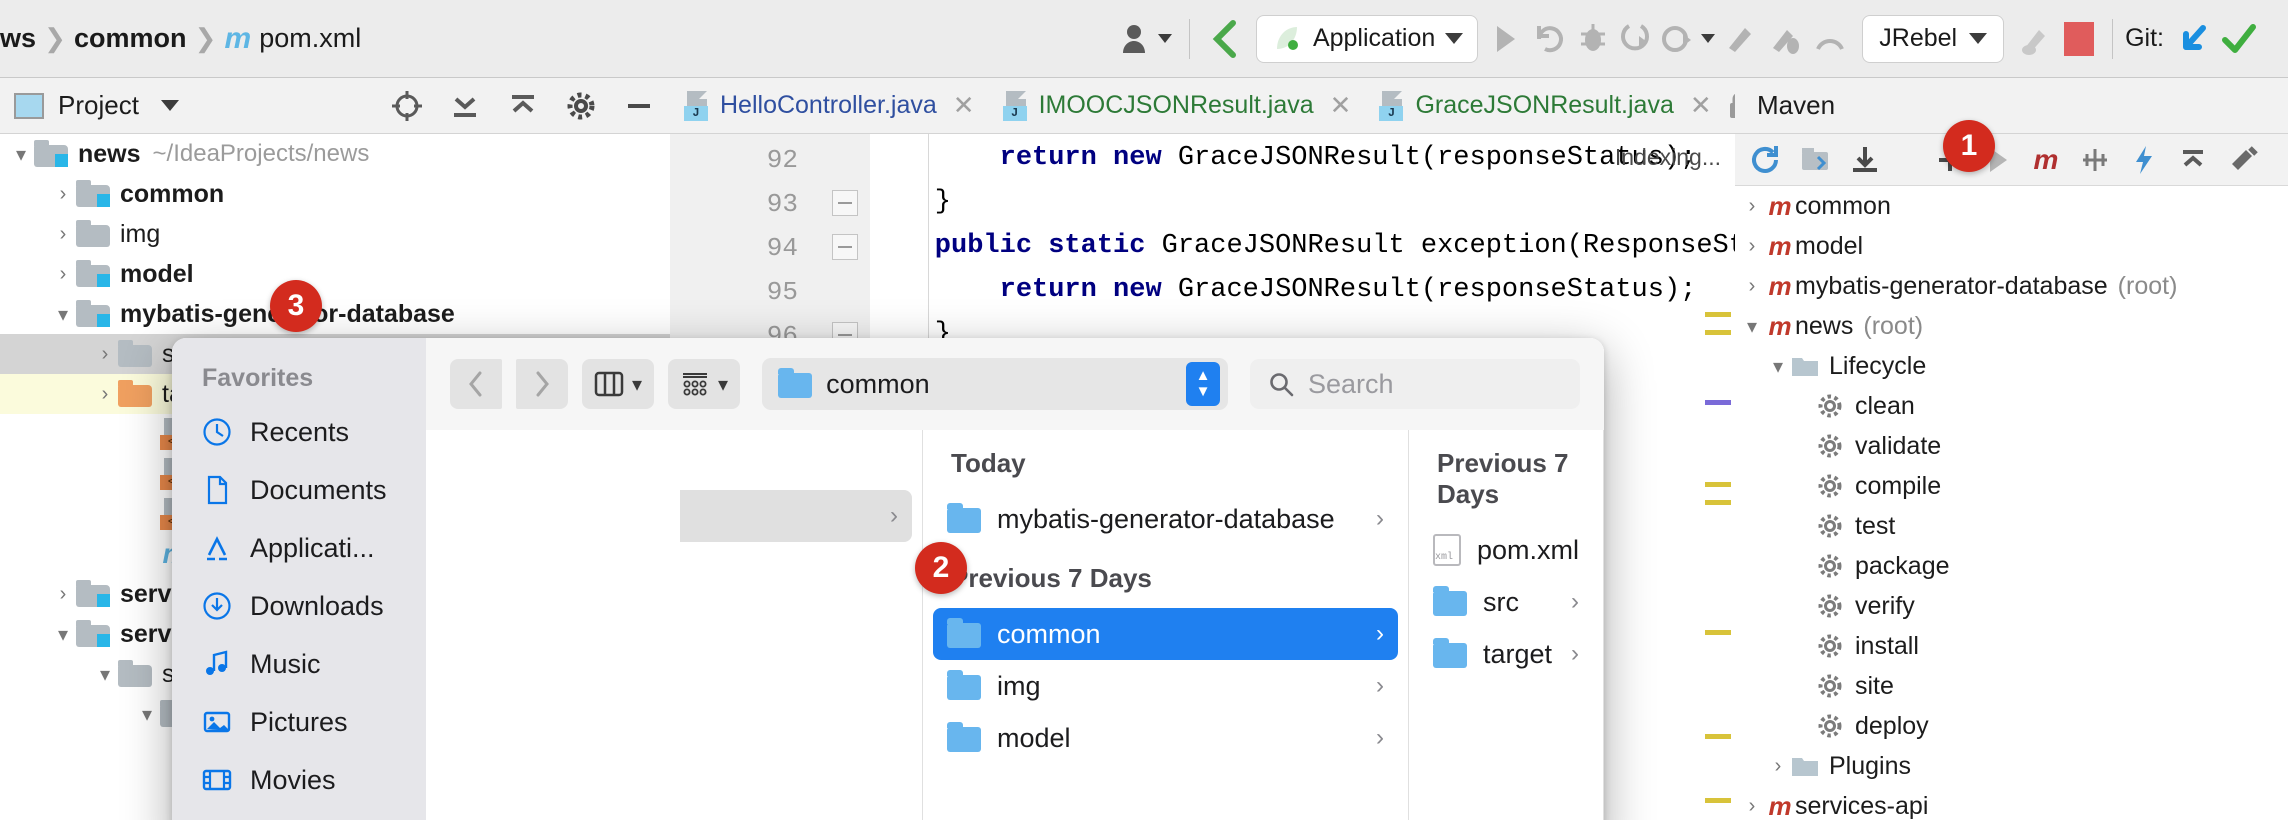  I want to click on breadcrumb-item-2: pom.xml, so click(310, 38).